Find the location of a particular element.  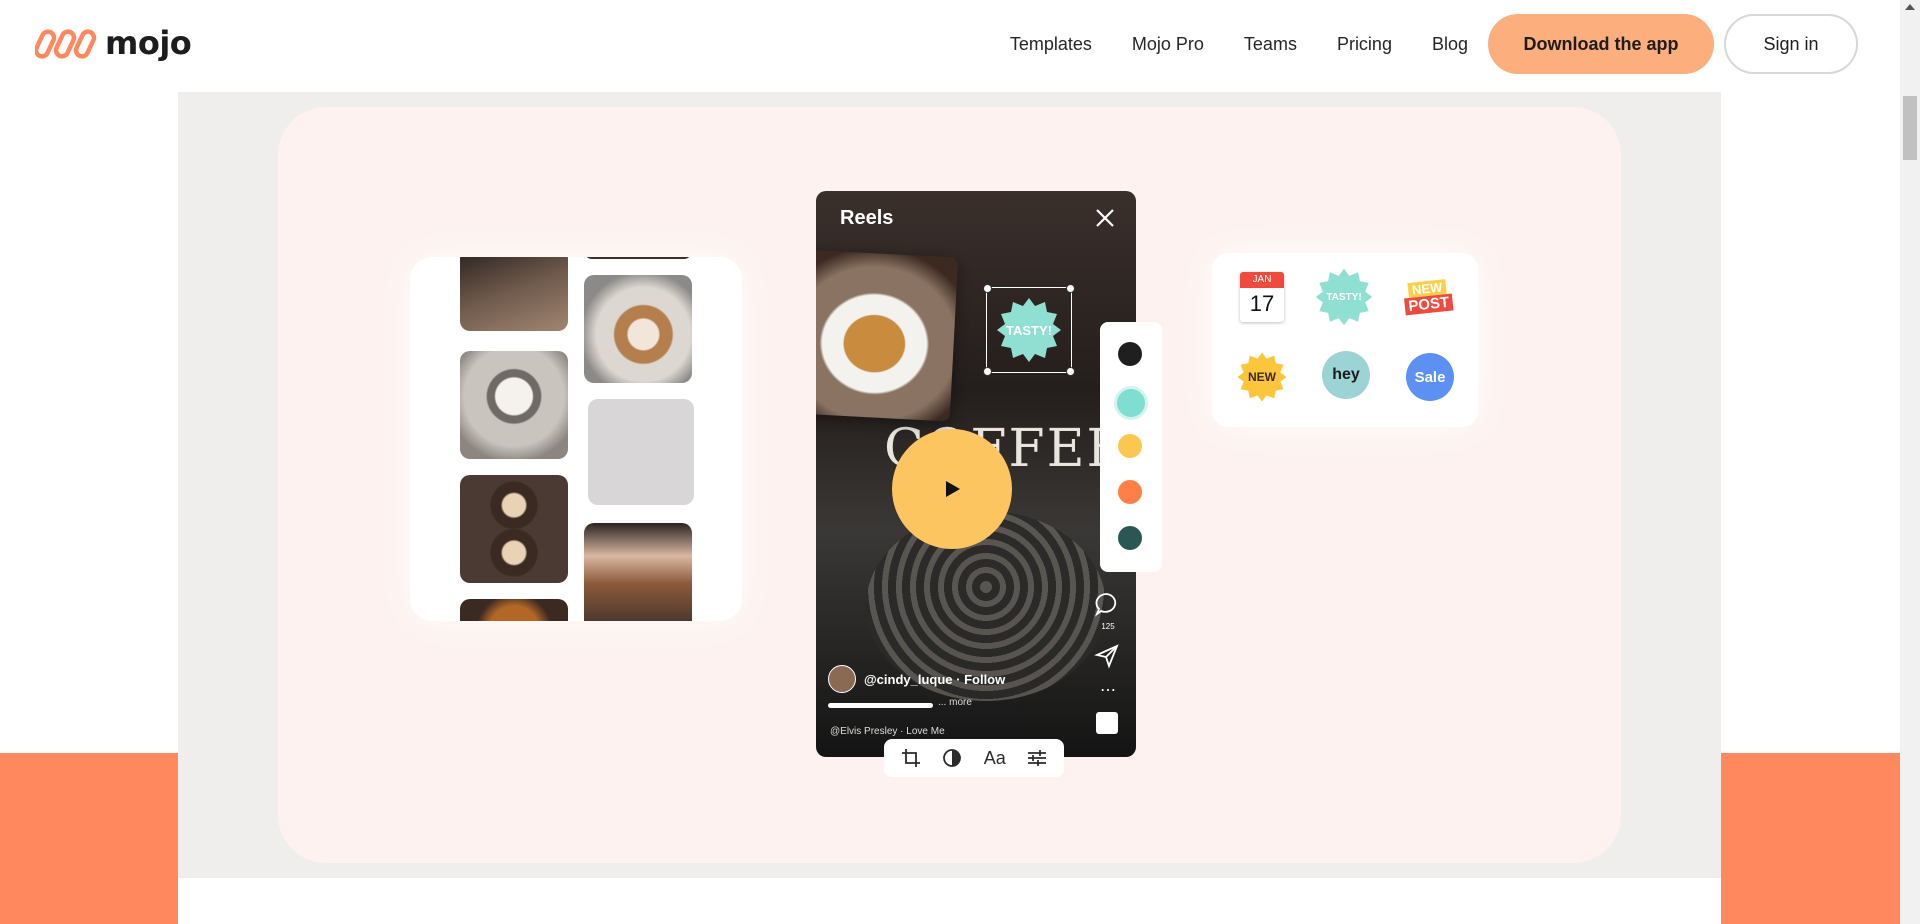

cup-photo-card is located at coordinates (887, 335).